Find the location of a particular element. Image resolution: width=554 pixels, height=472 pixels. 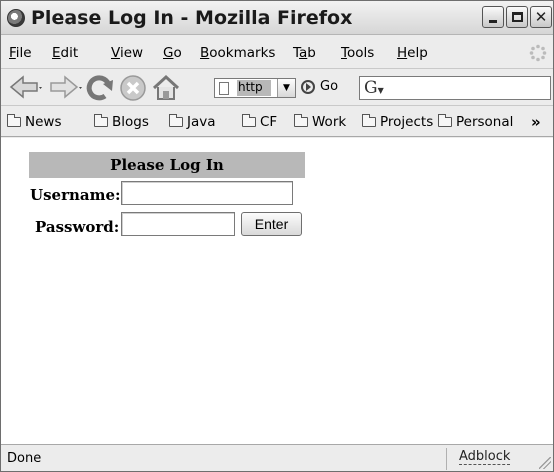

status-divider is located at coordinates (446, 459).